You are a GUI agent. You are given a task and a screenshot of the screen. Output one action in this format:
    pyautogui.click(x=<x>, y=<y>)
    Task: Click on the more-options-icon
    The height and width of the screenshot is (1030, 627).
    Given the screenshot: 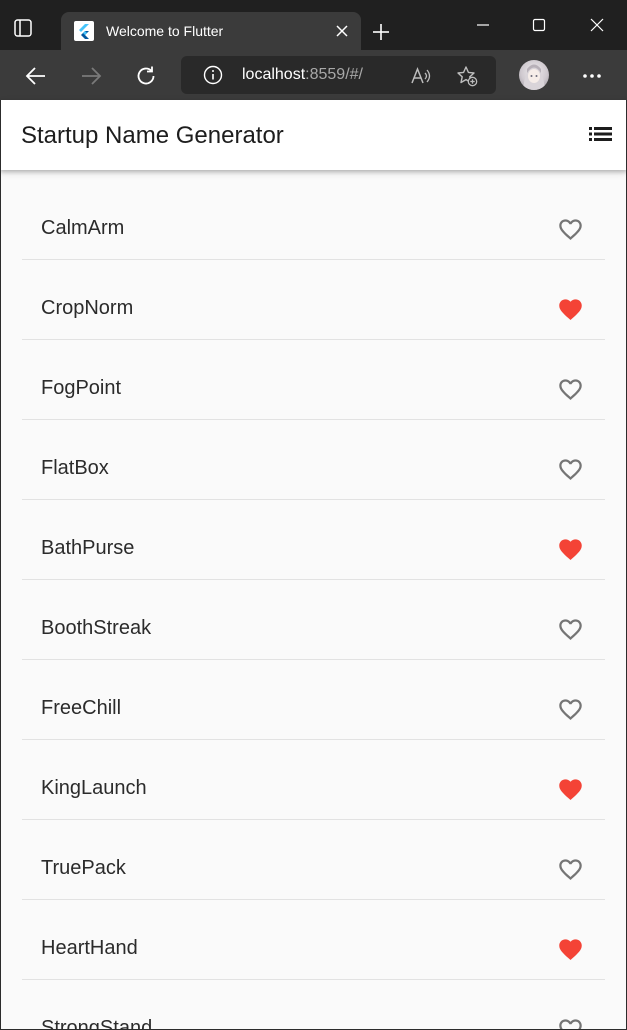 What is the action you would take?
    pyautogui.click(x=592, y=76)
    